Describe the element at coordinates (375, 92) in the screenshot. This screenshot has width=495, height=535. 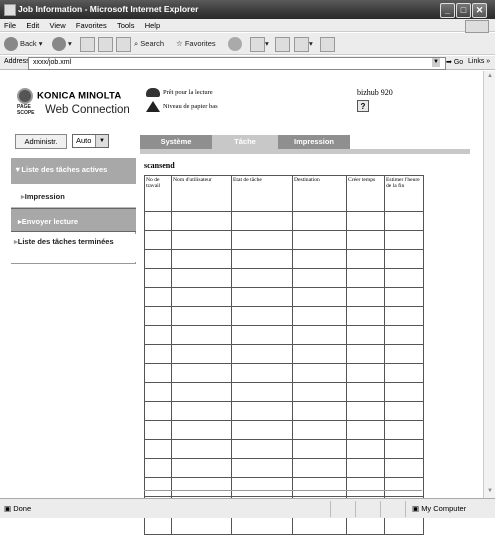
I see `device-model: bizhub 920` at that location.